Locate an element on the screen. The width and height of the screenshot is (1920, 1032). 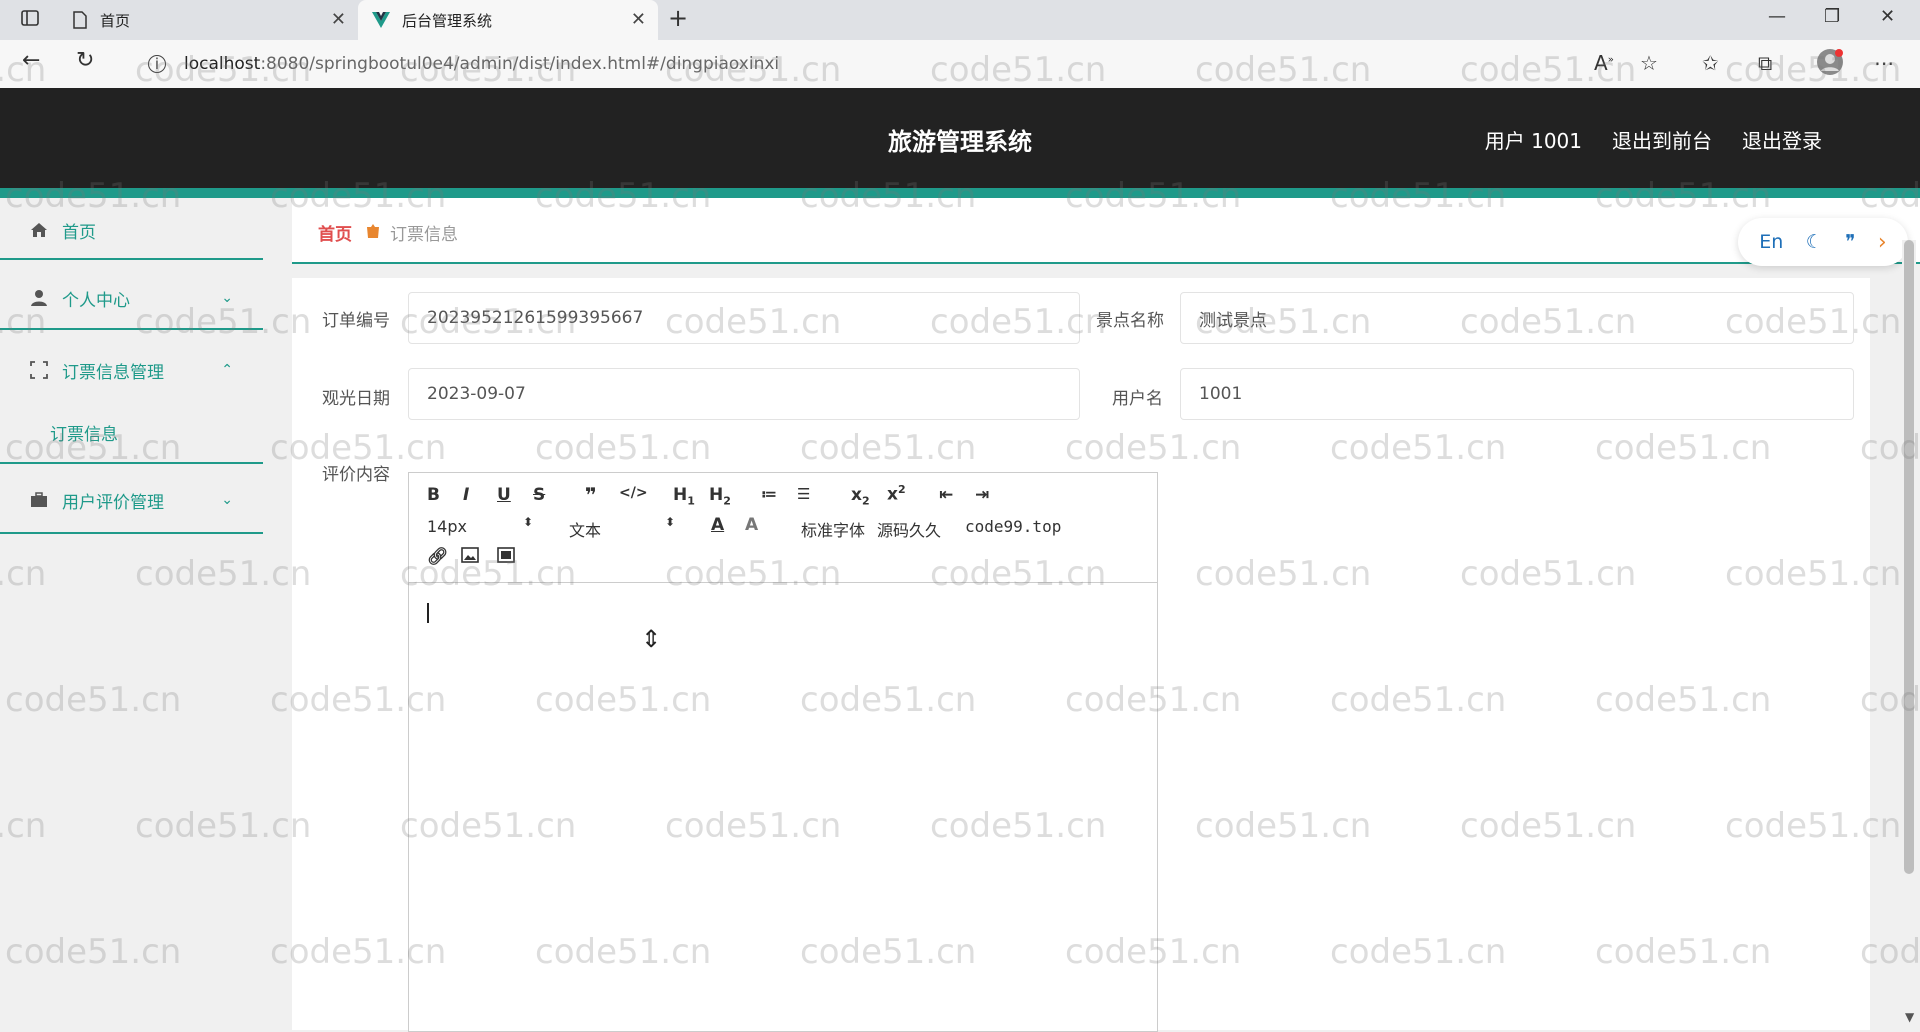
sidebar: 首页 个人中心 ⌄ 订票信息管理 ⌃ 订票信息 用户评价管理 ⌄ is located at coordinates (131, 614).